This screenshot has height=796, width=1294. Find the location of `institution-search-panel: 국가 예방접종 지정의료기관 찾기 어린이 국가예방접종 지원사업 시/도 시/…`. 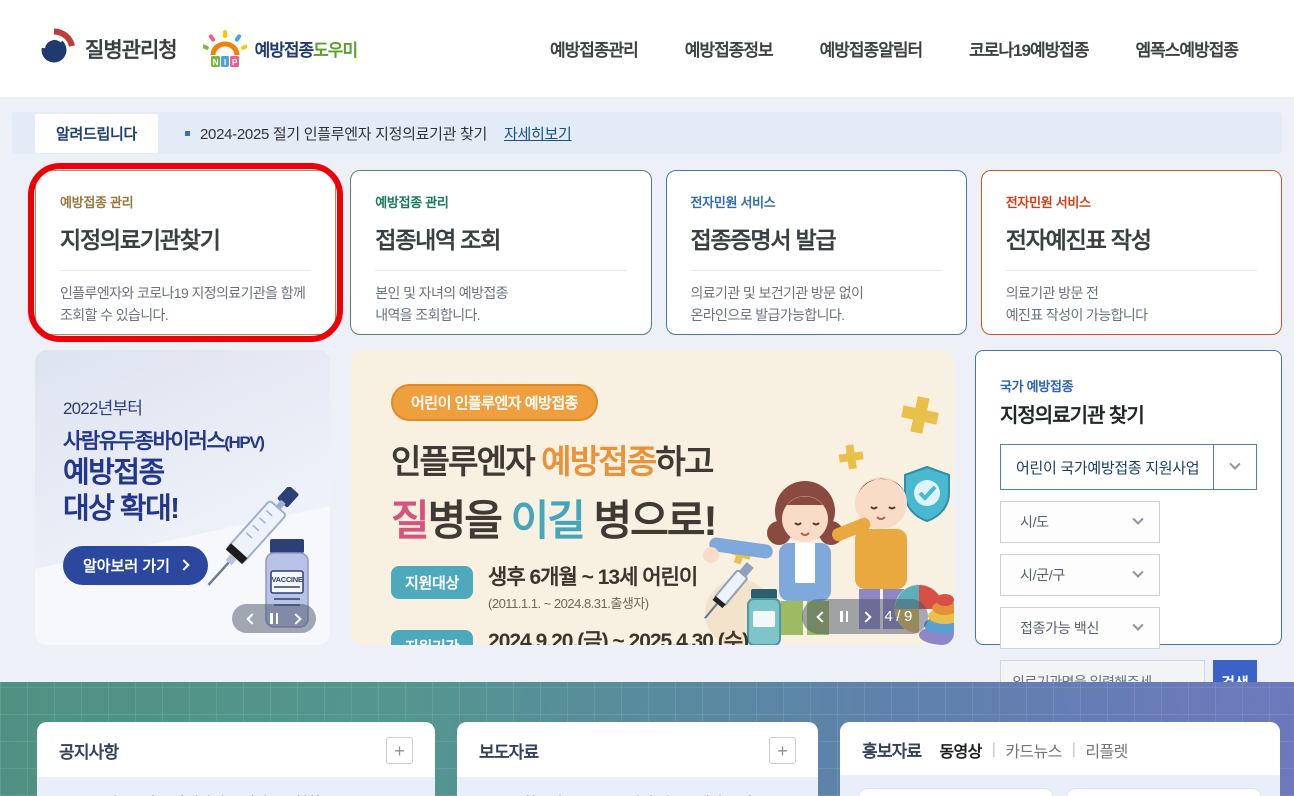

institution-search-panel: 국가 예방접종 지정의료기관 찾기 어린이 국가예방접종 지원사업 시/도 시/… is located at coordinates (1128, 527).